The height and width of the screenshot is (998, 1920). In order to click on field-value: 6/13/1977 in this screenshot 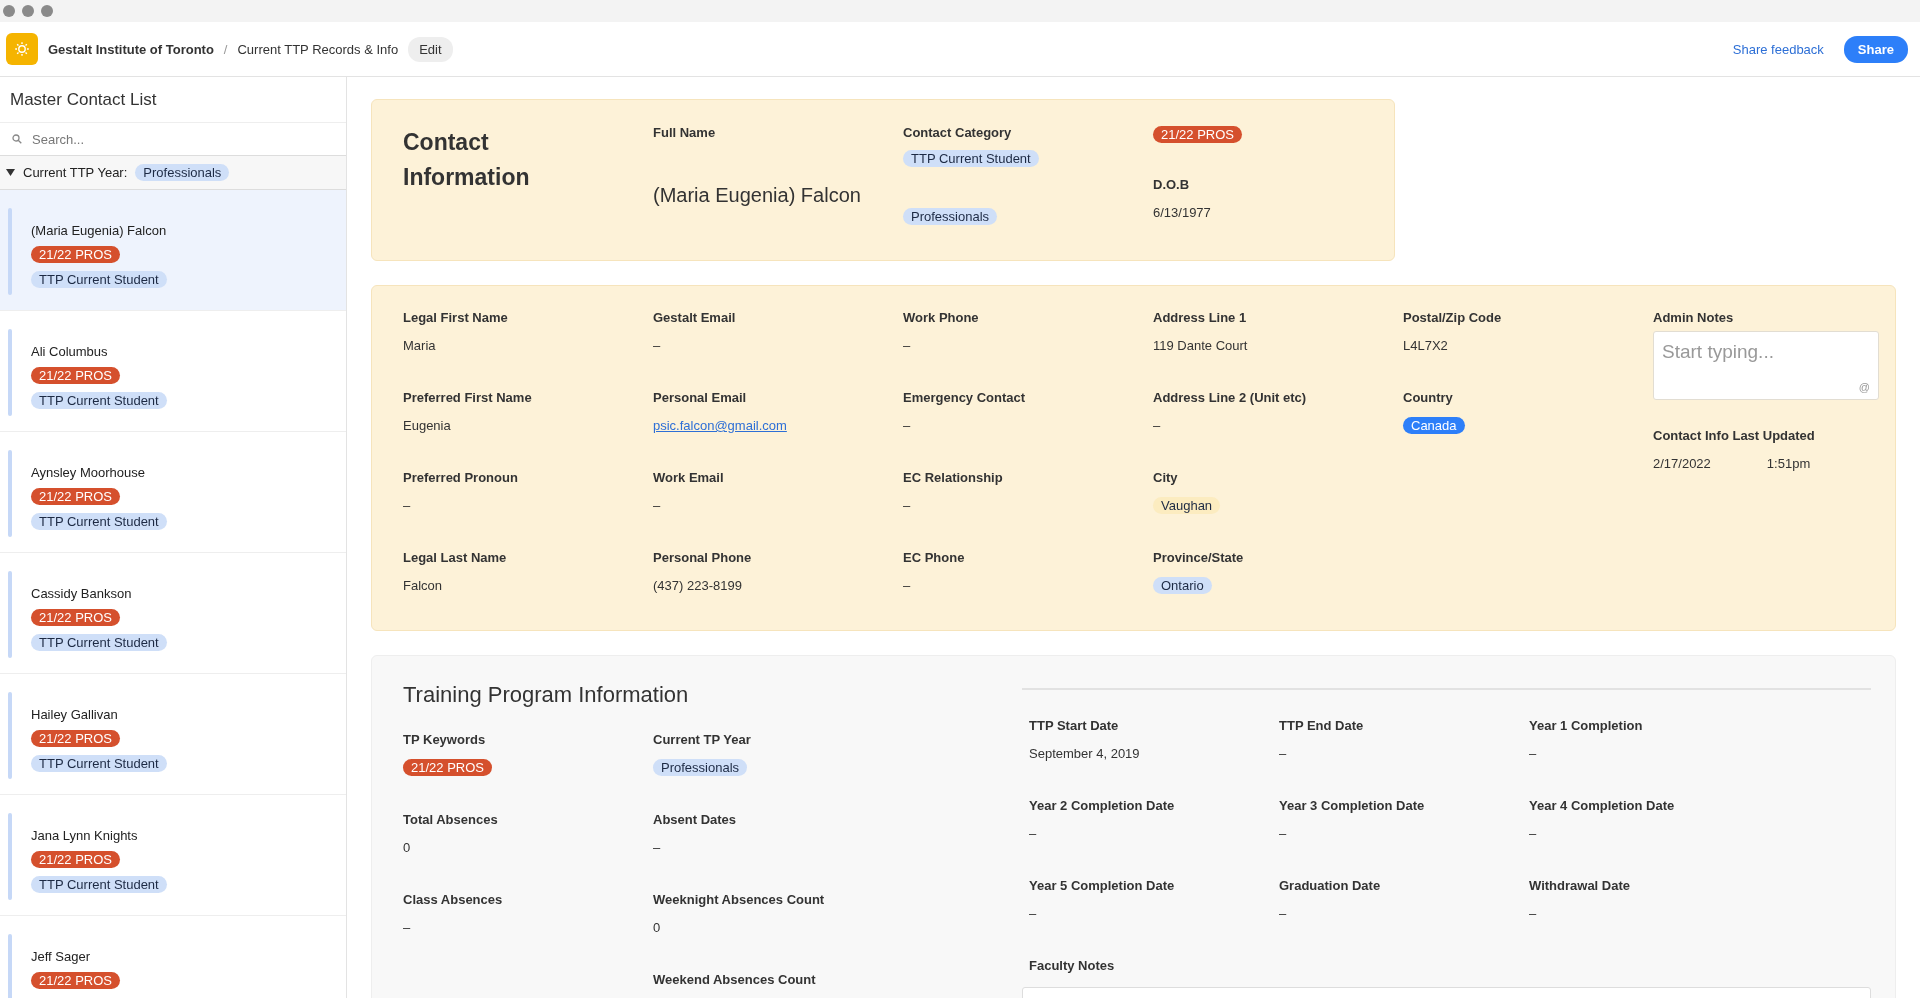, I will do `click(1182, 212)`.